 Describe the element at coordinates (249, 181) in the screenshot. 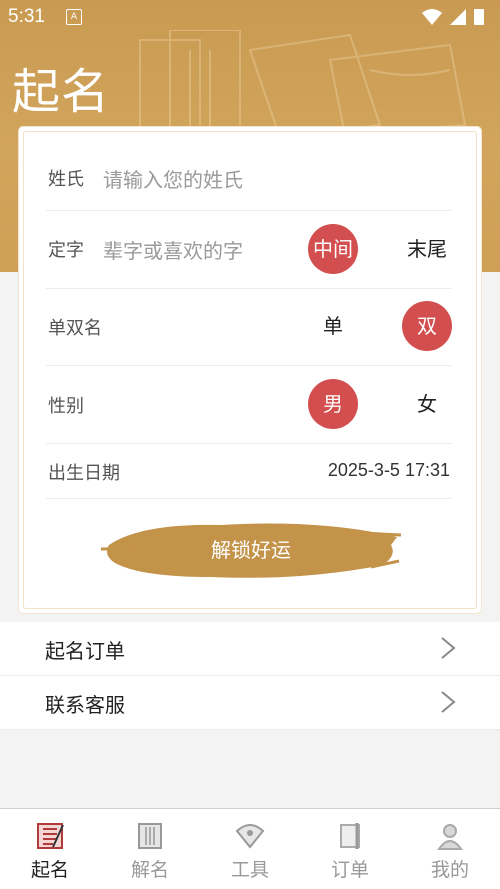

I see `surname-row: 姓氏 请输入您的姓氏` at that location.